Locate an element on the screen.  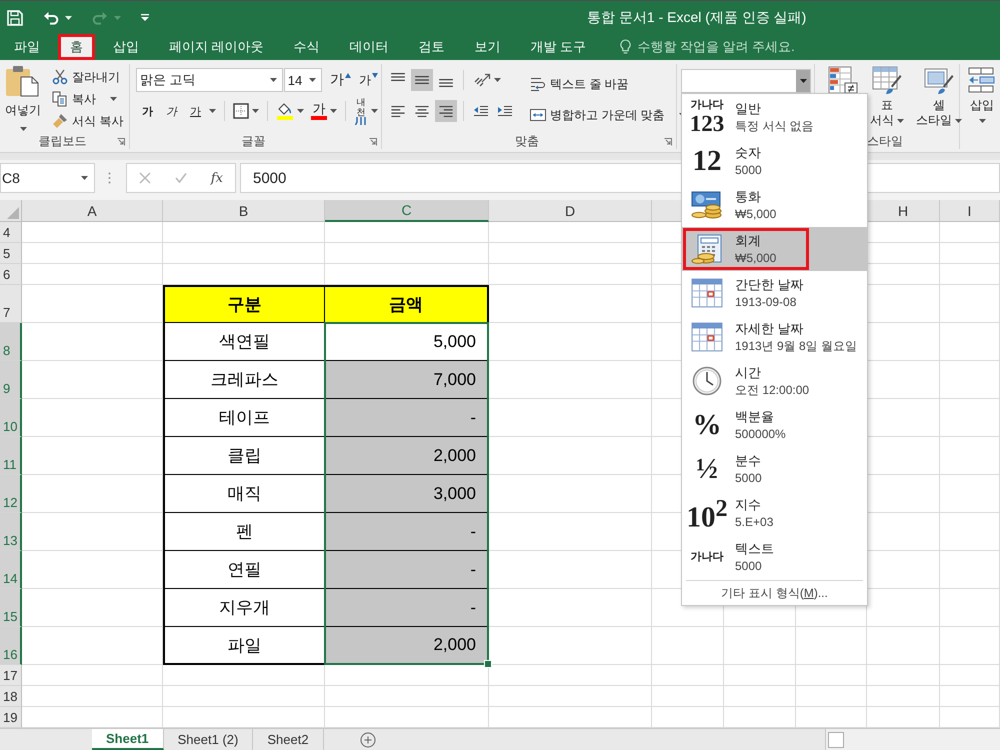
column-header: A is located at coordinates (92, 211).